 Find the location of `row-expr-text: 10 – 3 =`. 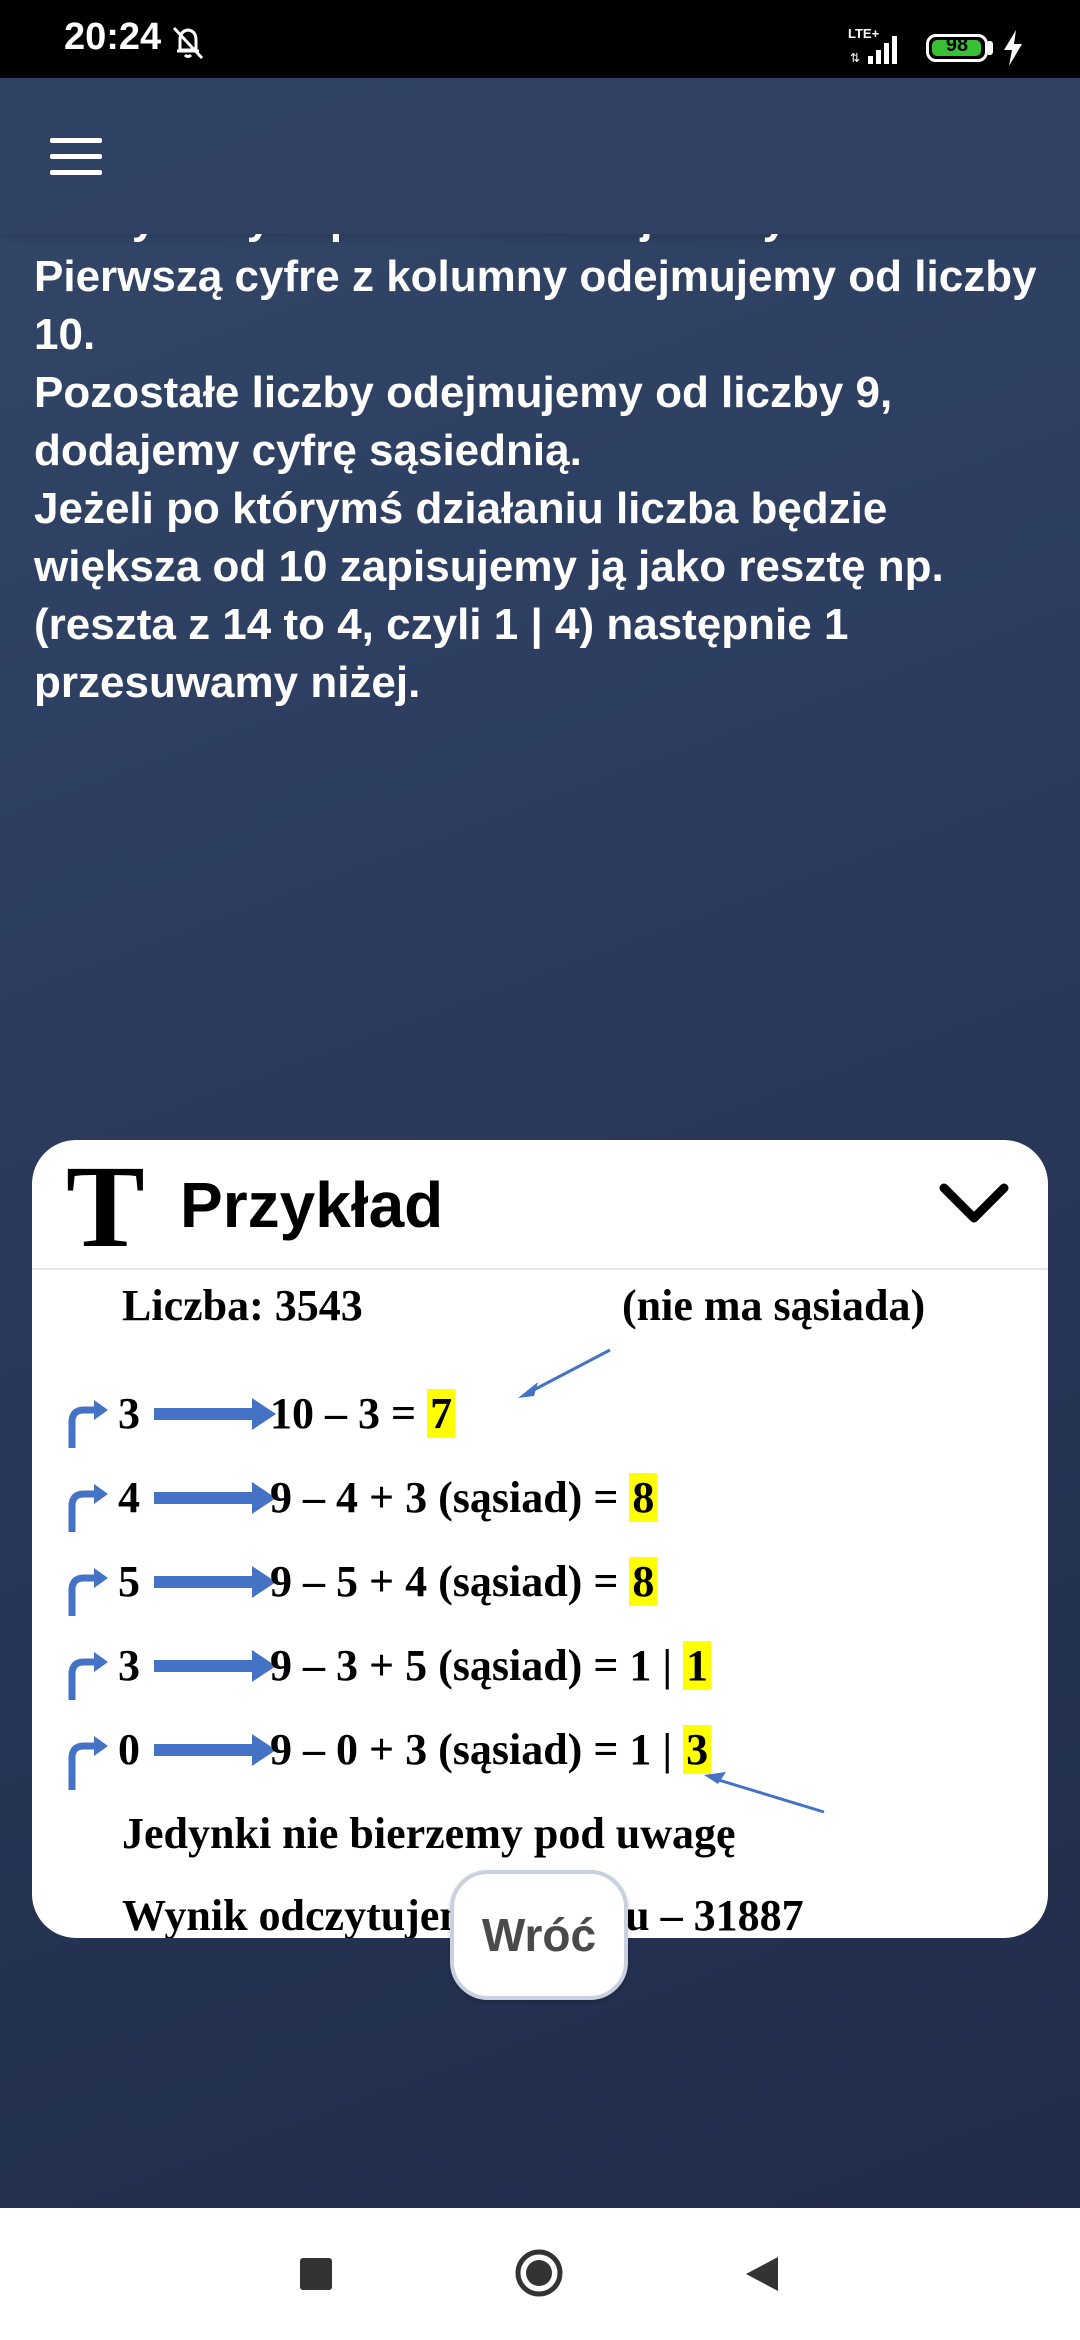

row-expr-text: 10 – 3 = is located at coordinates (349, 1413).